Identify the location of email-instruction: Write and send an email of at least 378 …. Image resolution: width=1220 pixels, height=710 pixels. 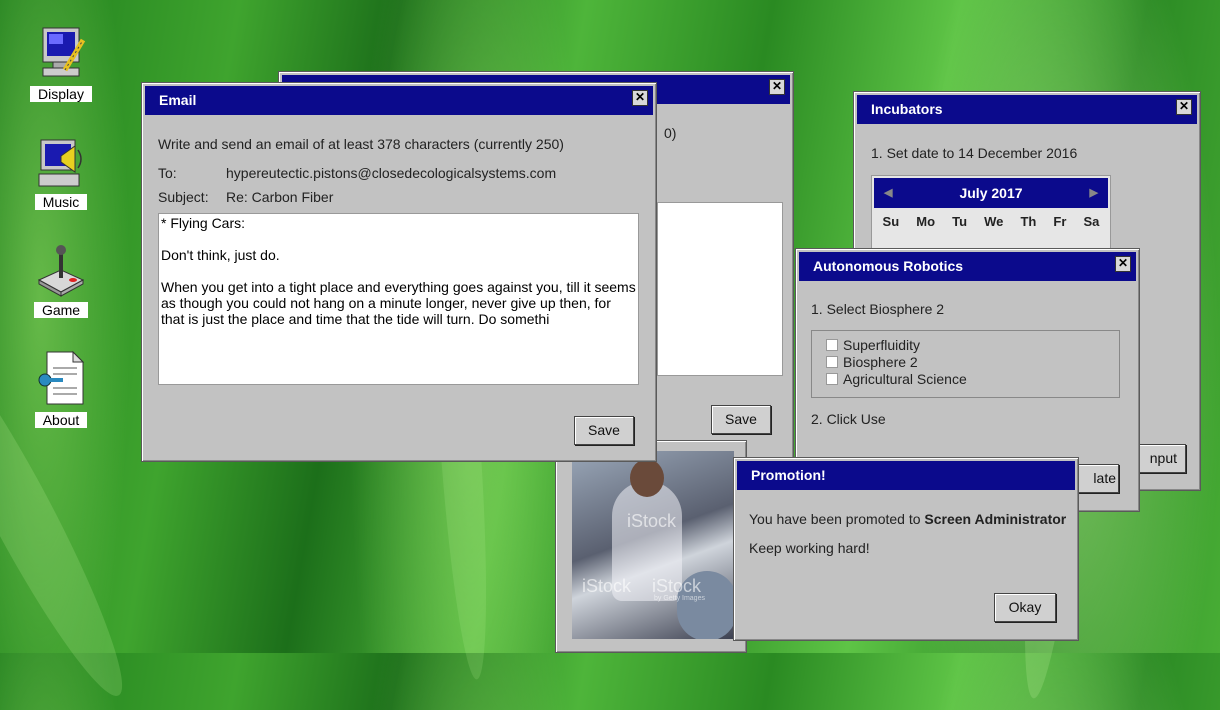
(361, 144).